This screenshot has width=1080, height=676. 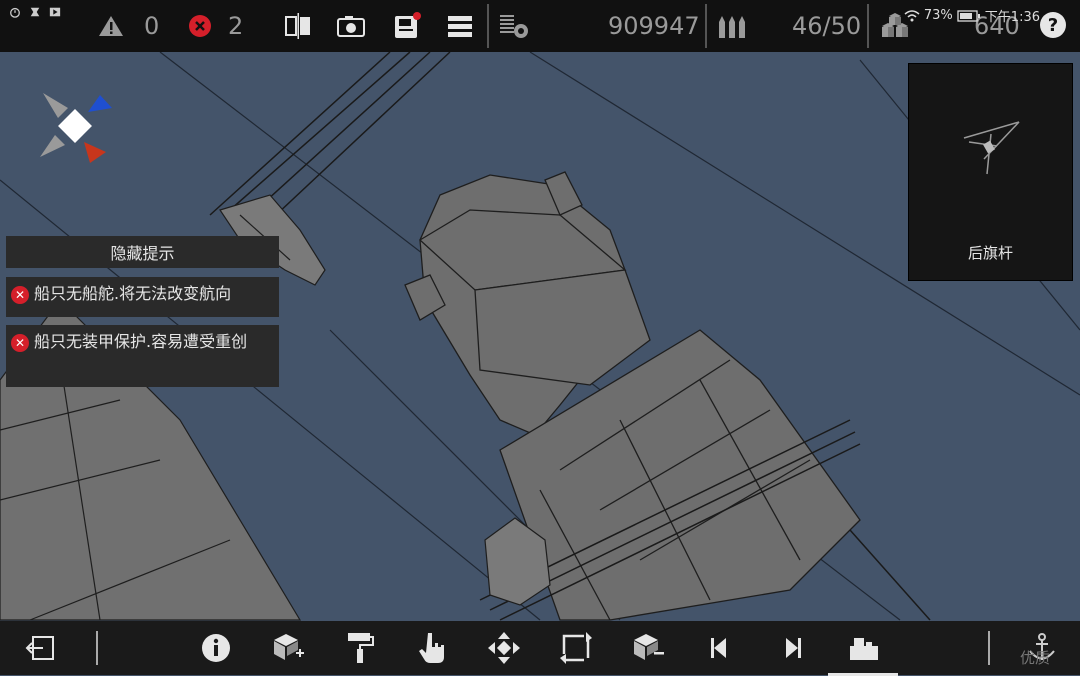 I want to click on parts-view-button, so click(x=864, y=648).